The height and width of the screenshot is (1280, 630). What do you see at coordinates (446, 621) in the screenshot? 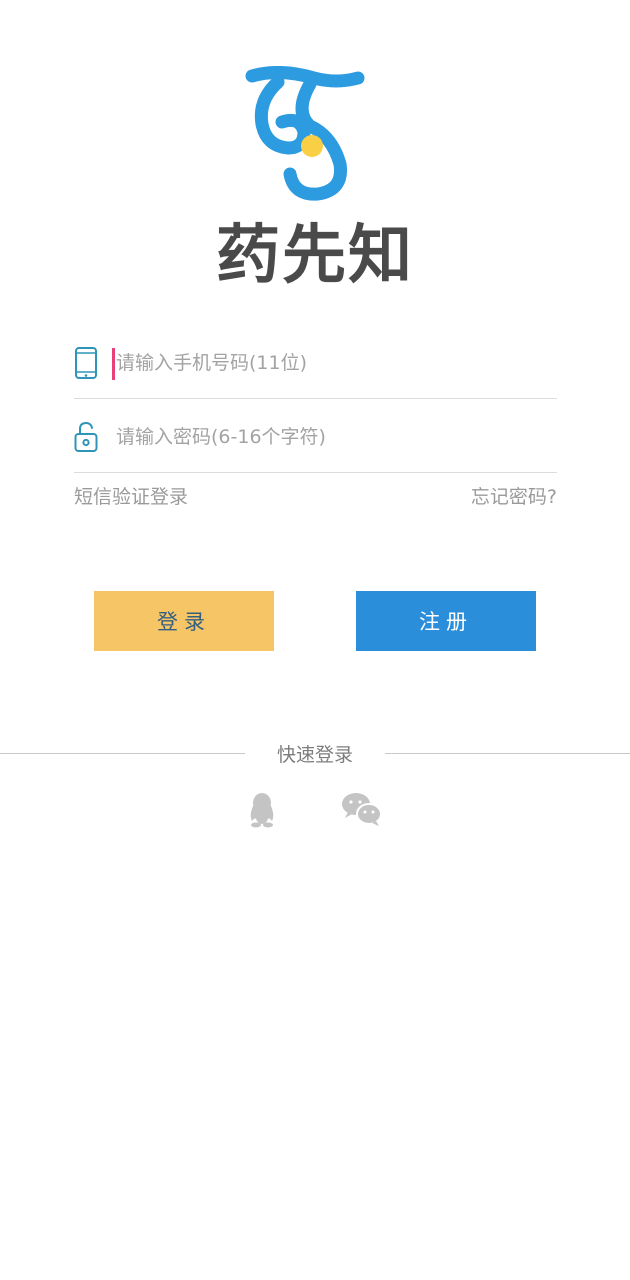
I see `register-button: 注册` at bounding box center [446, 621].